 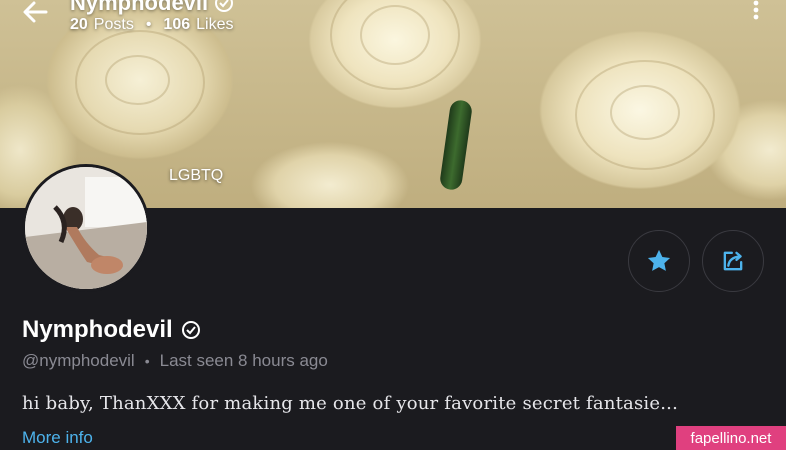 I want to click on posts-label: Posts, so click(x=113, y=24).